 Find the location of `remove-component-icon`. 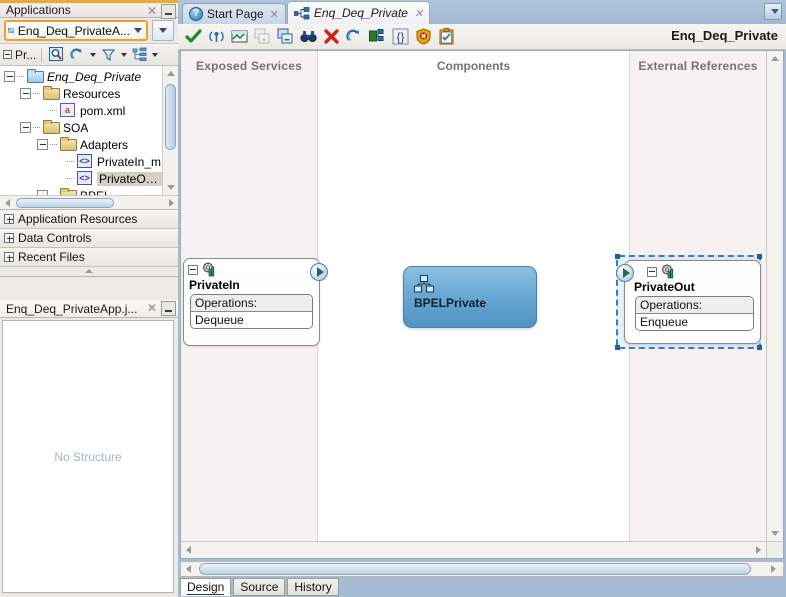

remove-component-icon is located at coordinates (285, 37).